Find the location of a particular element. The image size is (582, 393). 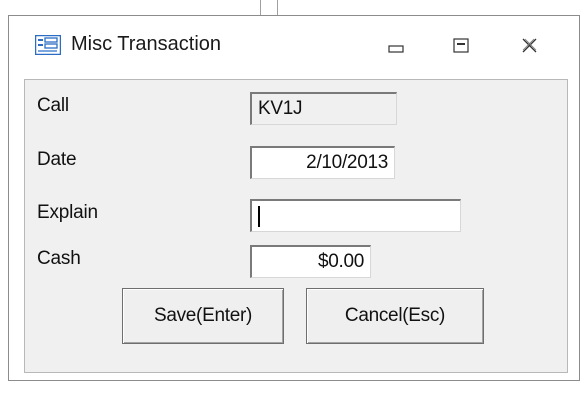

cash-field: $0.00 is located at coordinates (310, 261).